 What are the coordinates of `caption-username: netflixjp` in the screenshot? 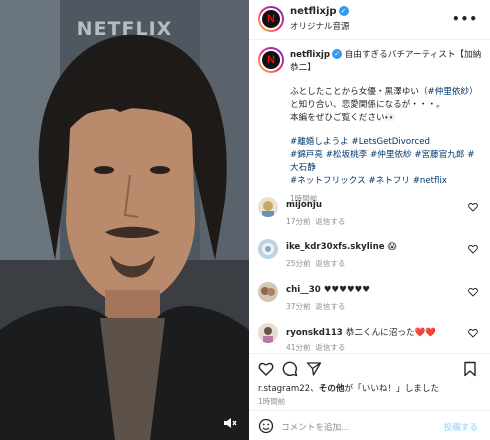 It's located at (310, 55).